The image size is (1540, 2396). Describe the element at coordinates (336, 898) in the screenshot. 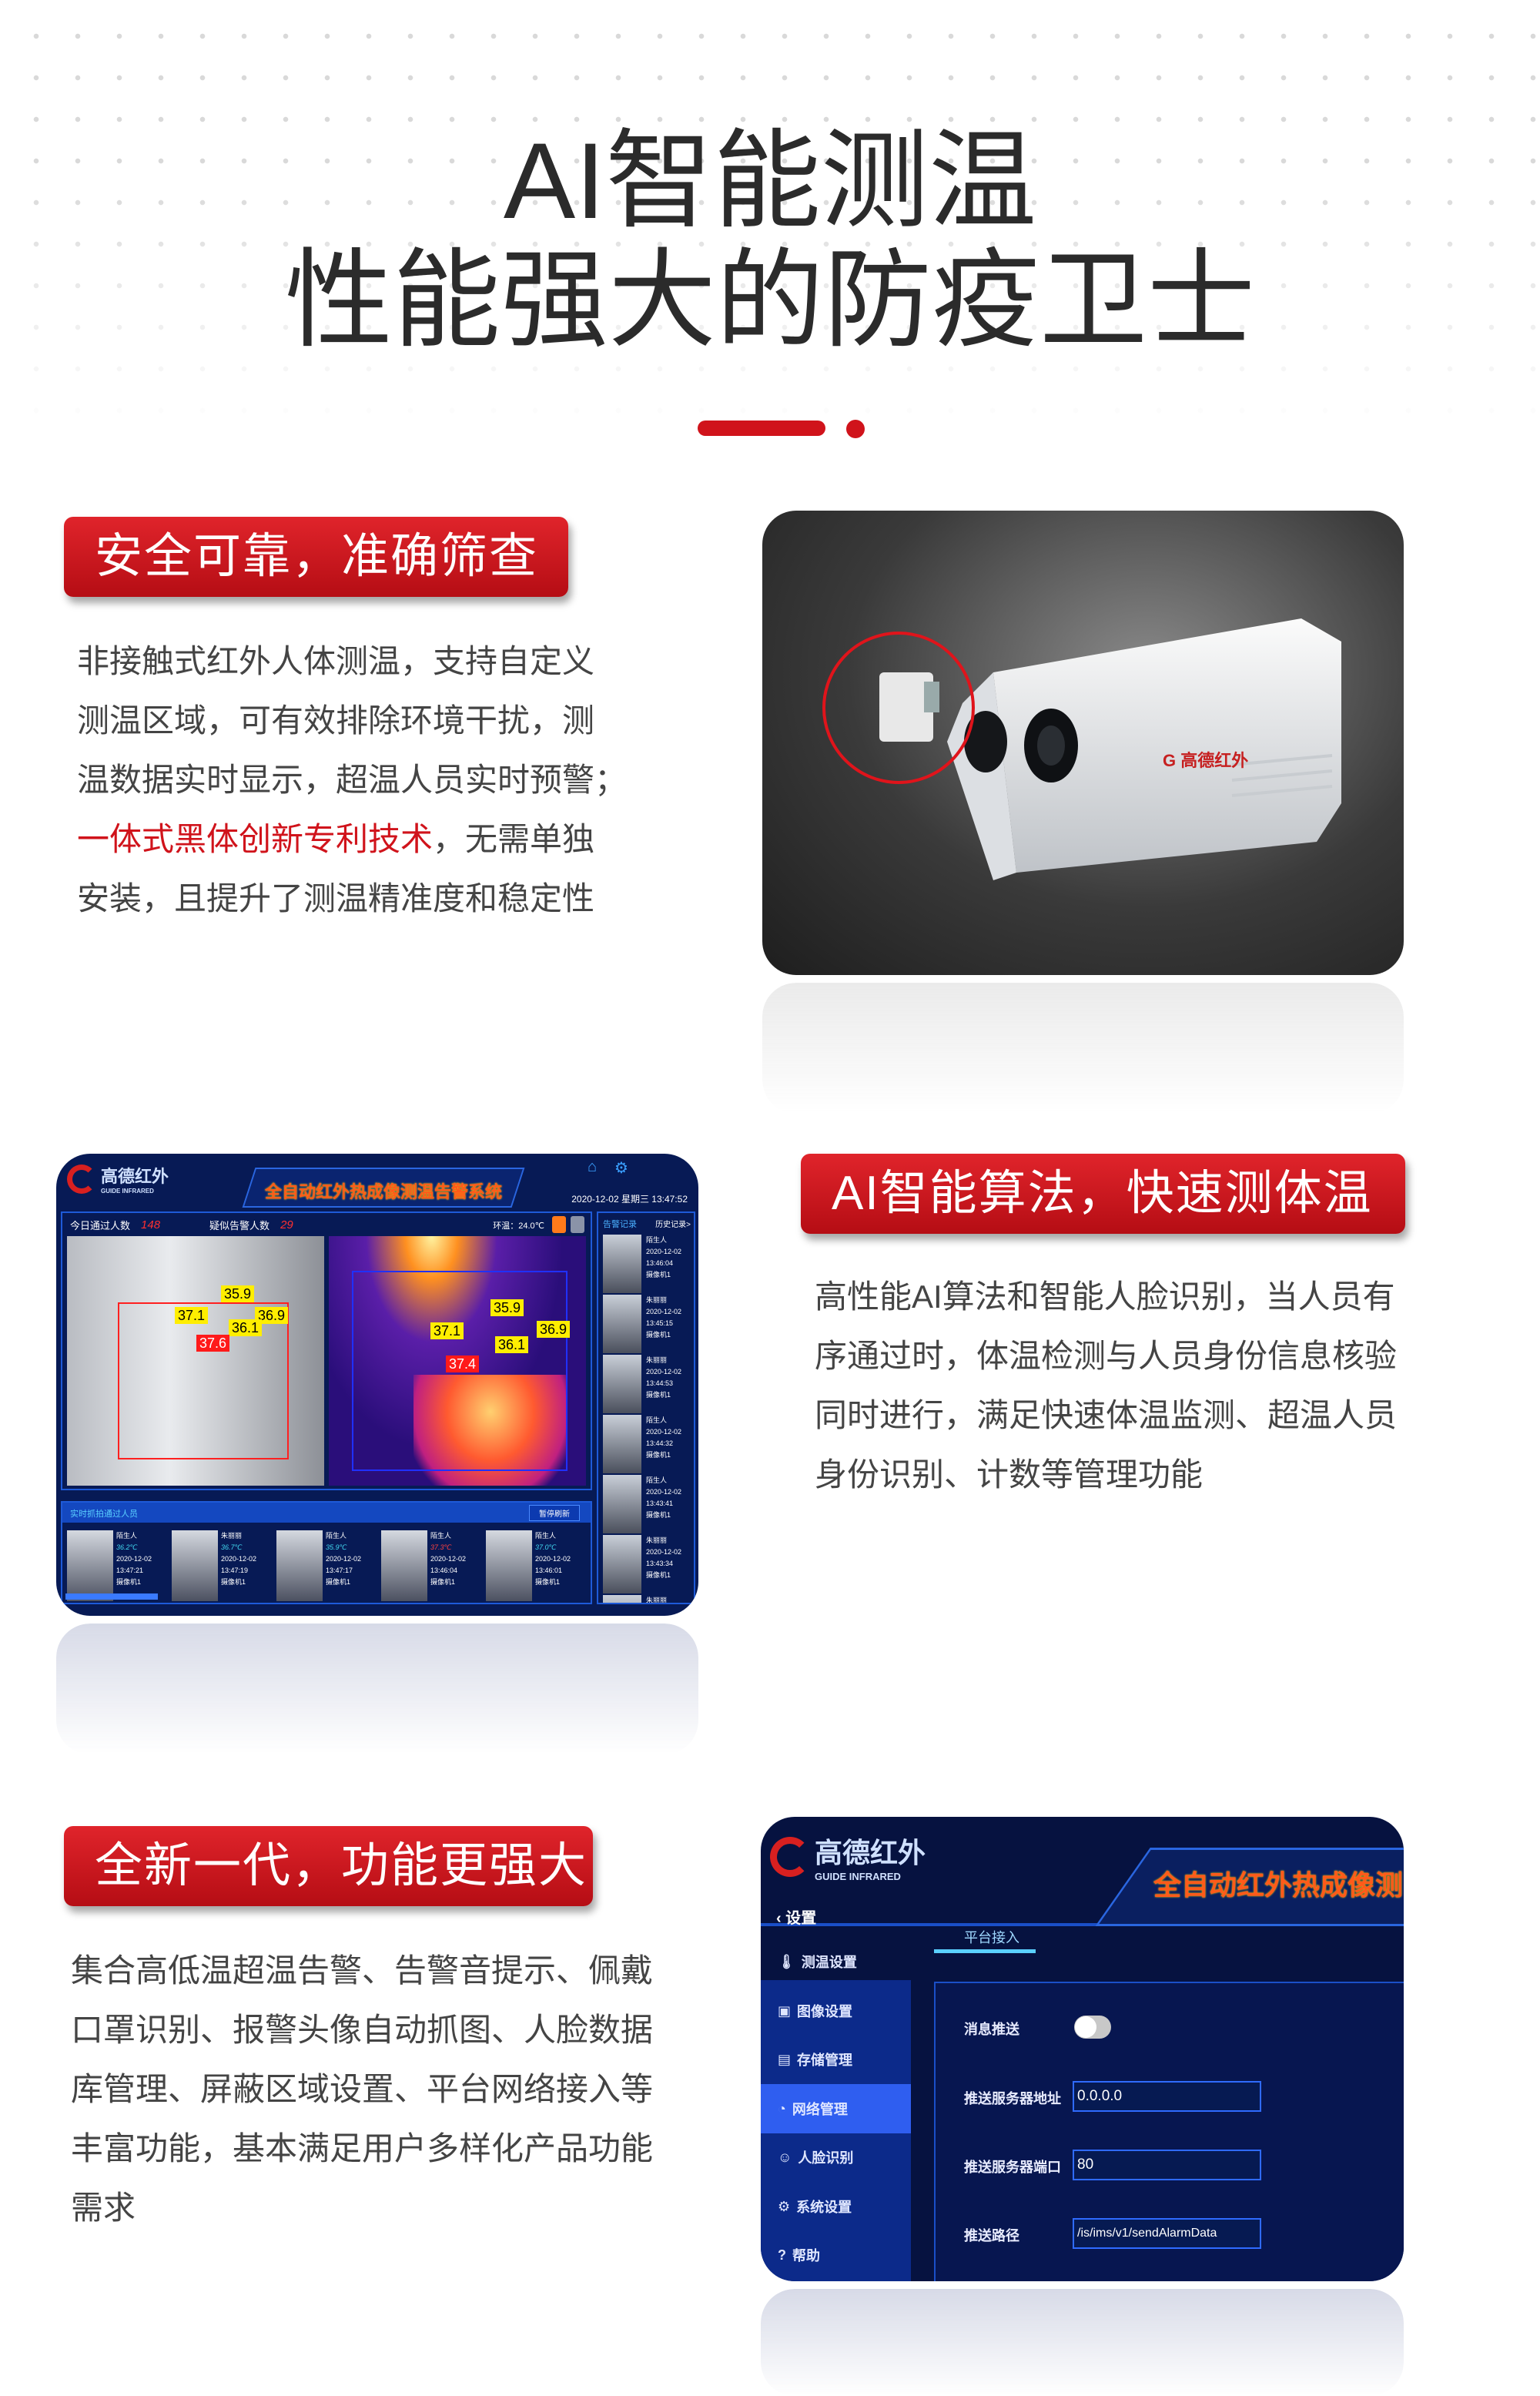

I see `text-line: 安装，且提升了测温精准度和稳定性` at that location.